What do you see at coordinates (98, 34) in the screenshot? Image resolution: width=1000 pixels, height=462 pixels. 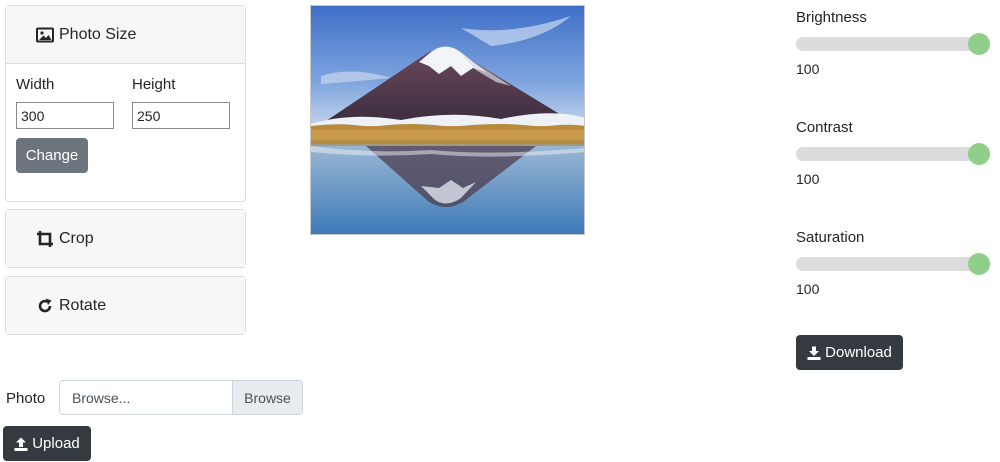 I see `photo-size-title: Photo Size` at bounding box center [98, 34].